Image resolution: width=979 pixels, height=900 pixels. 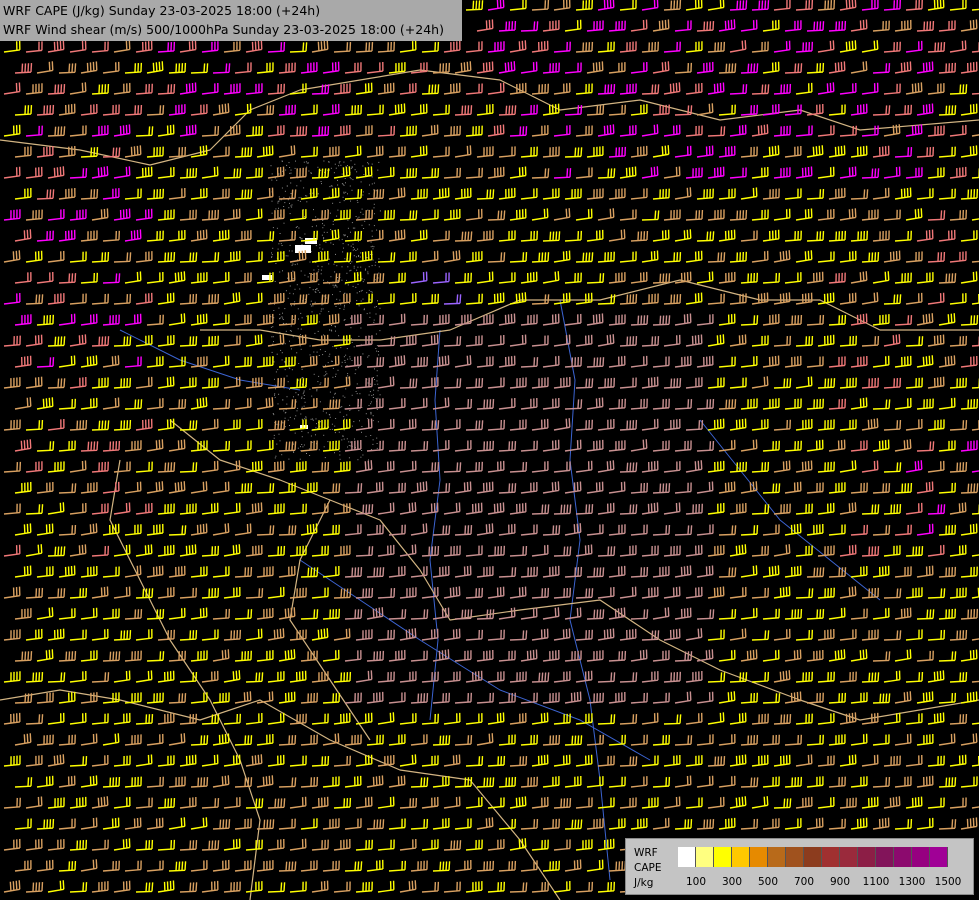 What do you see at coordinates (732, 882) in the screenshot?
I see `legend-tick-300: 300` at bounding box center [732, 882].